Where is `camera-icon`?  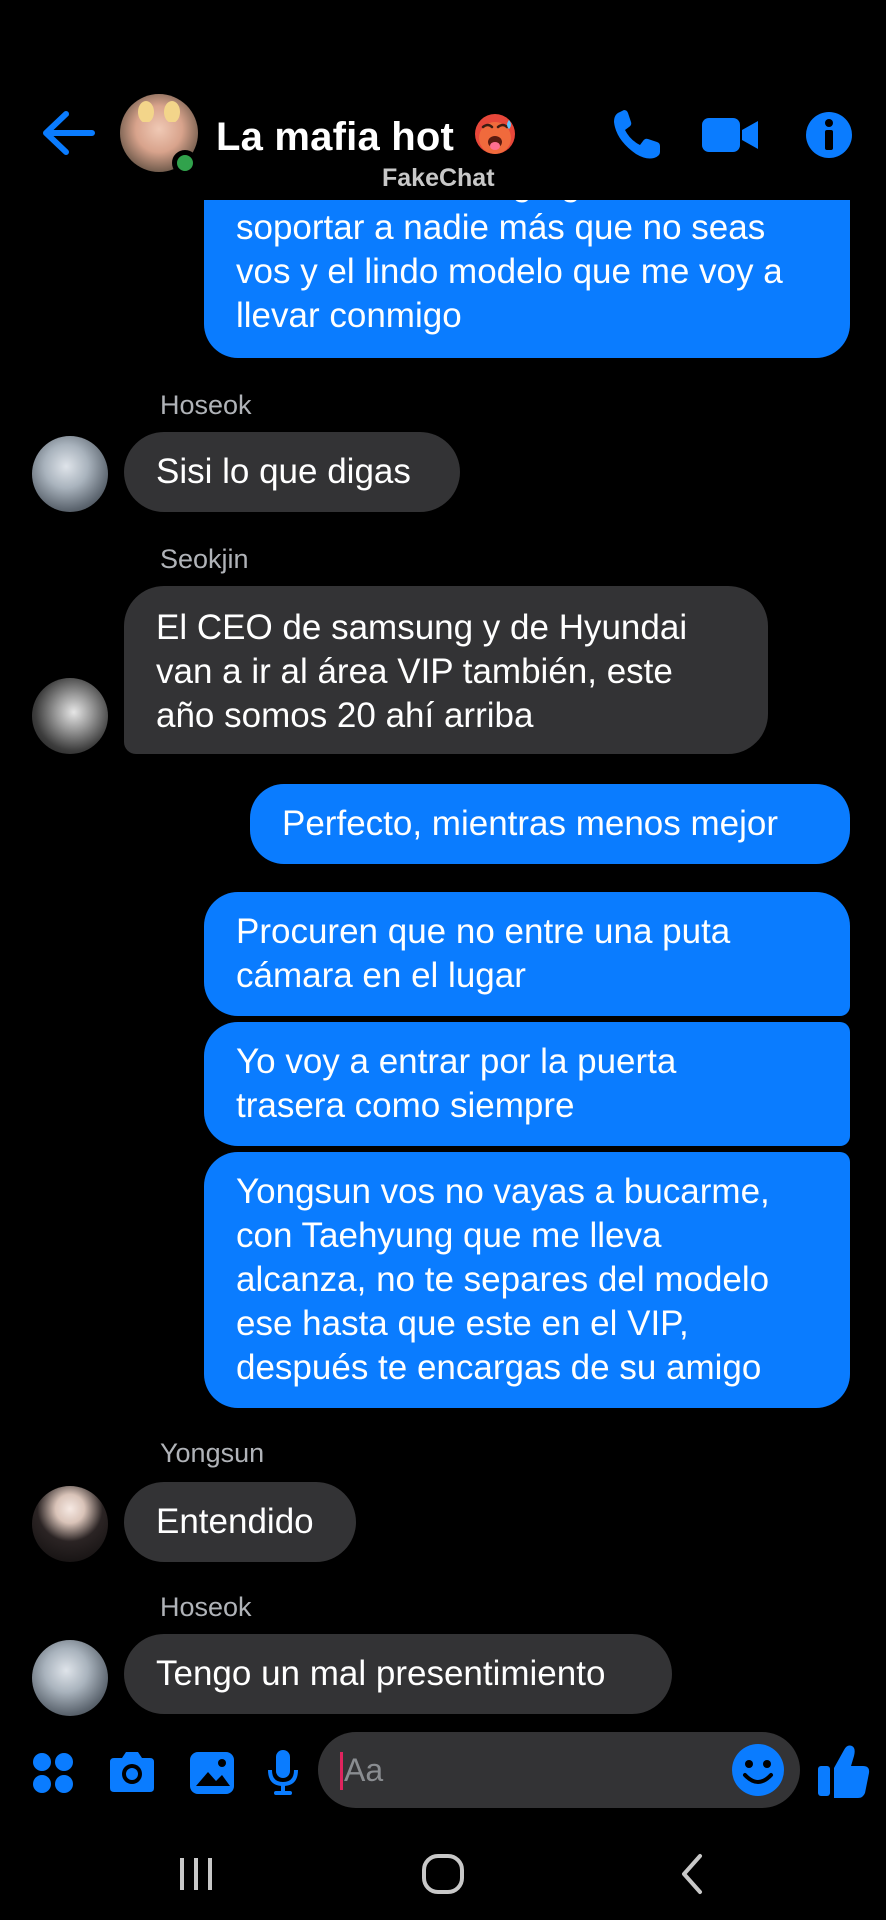
camera-icon is located at coordinates (132, 1772).